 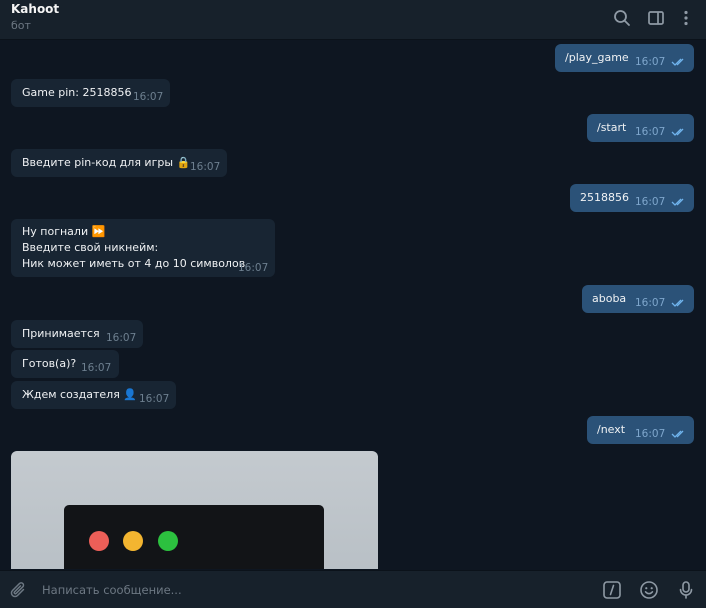 I want to click on photo-message, so click(x=194, y=510).